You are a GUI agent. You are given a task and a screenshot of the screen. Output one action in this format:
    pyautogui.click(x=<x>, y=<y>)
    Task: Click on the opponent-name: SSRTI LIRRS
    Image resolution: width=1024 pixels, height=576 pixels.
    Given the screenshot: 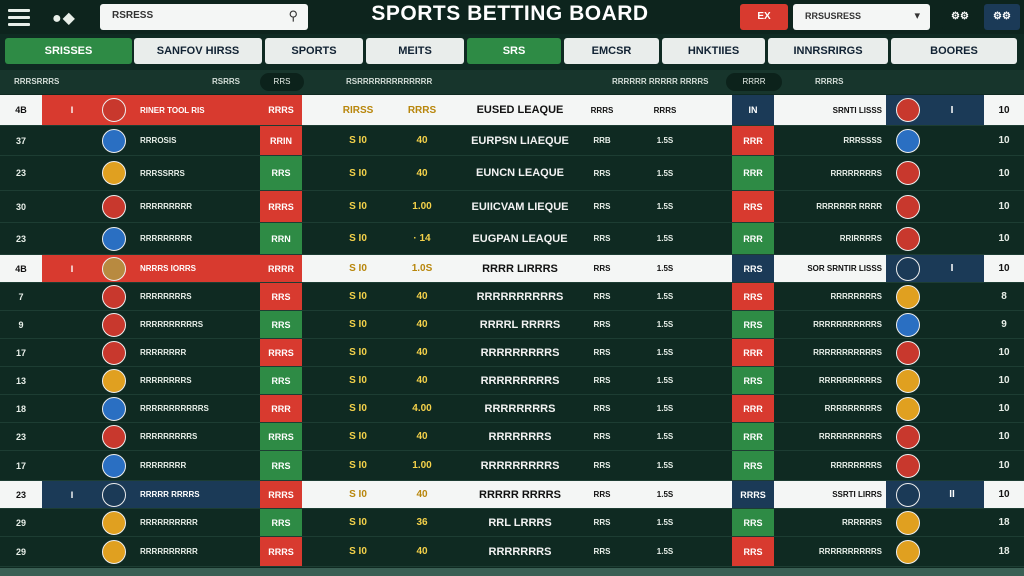 What is the action you would take?
    pyautogui.click(x=831, y=494)
    